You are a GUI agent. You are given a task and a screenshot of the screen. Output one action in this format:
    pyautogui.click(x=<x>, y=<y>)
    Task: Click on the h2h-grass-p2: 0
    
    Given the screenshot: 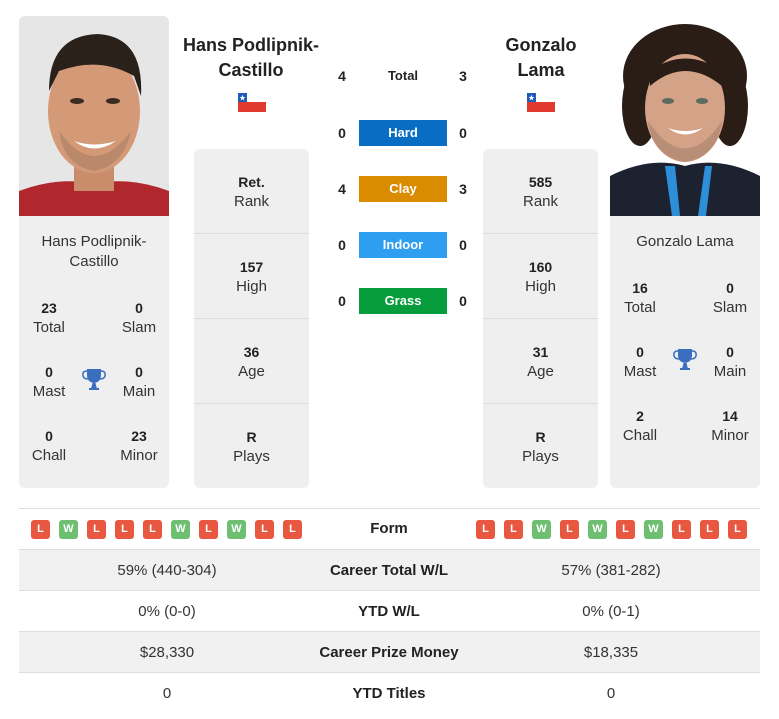 What is the action you would take?
    pyautogui.click(x=463, y=301)
    